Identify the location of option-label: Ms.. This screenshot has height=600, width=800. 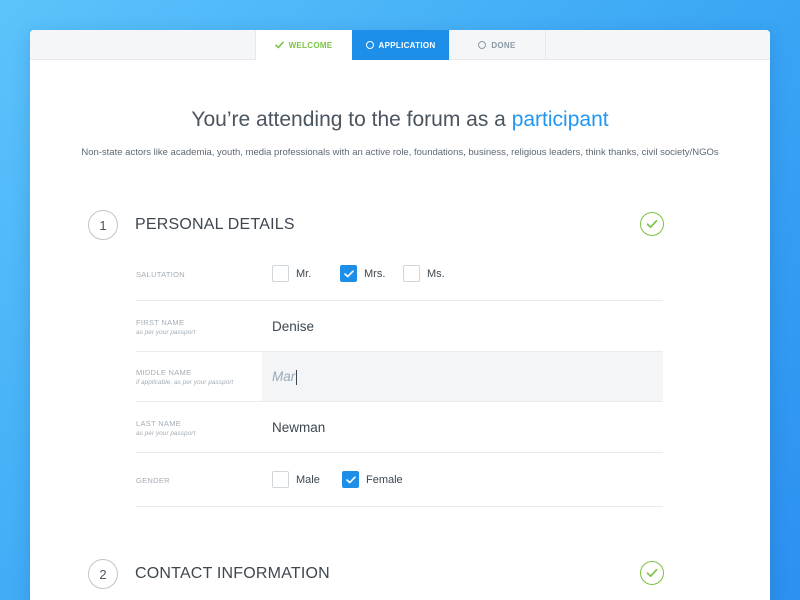
(436, 273).